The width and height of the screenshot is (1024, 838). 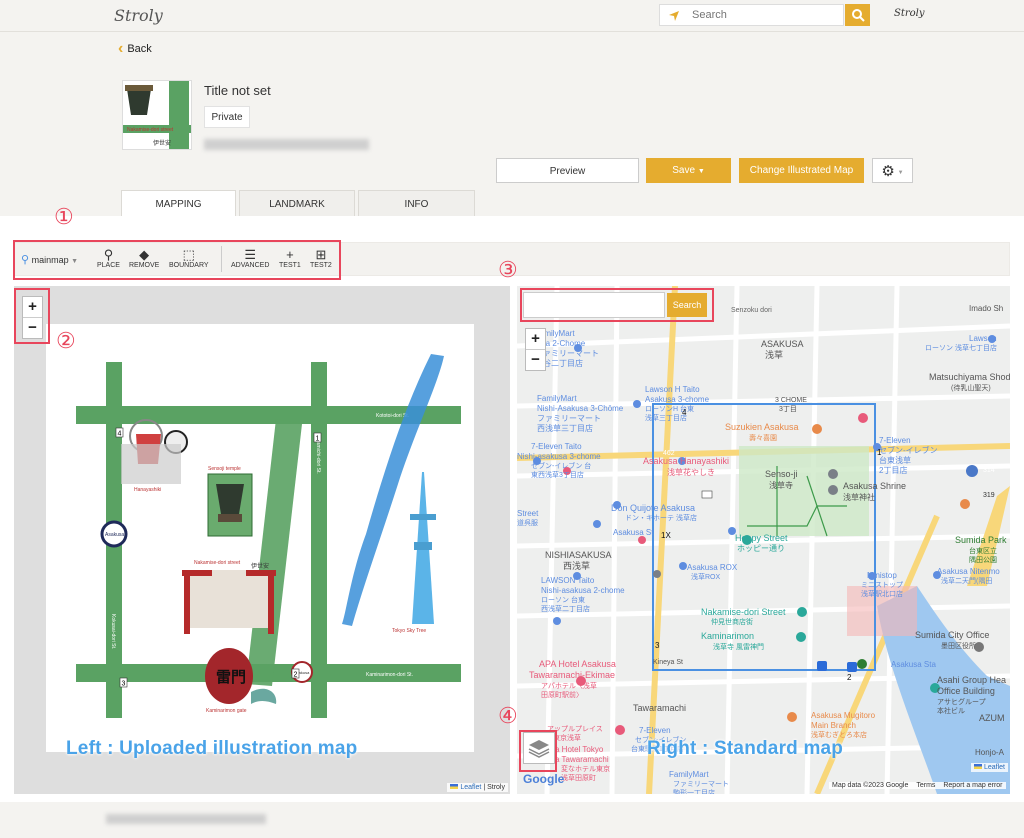 What do you see at coordinates (577, 664) in the screenshot?
I see `map-label-apa-1: APA Hotel Asakusa` at bounding box center [577, 664].